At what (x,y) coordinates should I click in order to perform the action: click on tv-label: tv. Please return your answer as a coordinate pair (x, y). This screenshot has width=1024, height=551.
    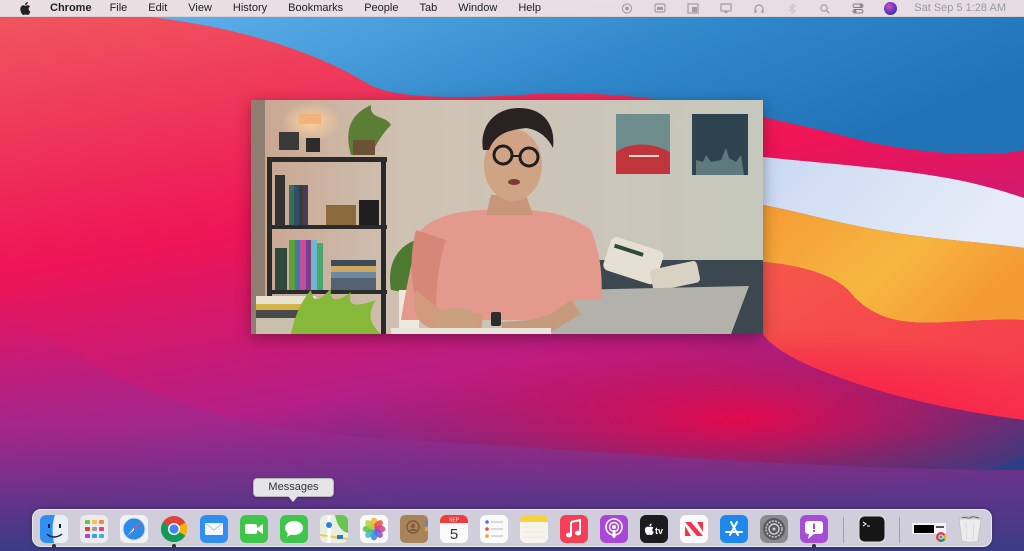
    Looking at the image, I should click on (659, 531).